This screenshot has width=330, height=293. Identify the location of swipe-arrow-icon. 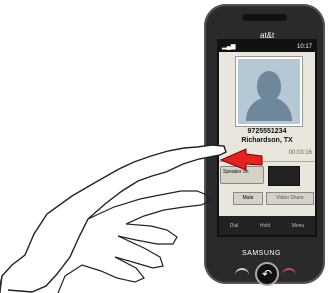
(241, 159).